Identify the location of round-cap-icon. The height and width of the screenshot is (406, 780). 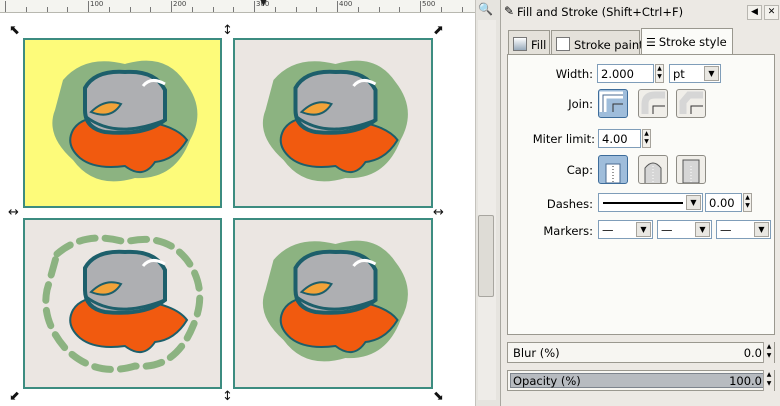
(653, 172).